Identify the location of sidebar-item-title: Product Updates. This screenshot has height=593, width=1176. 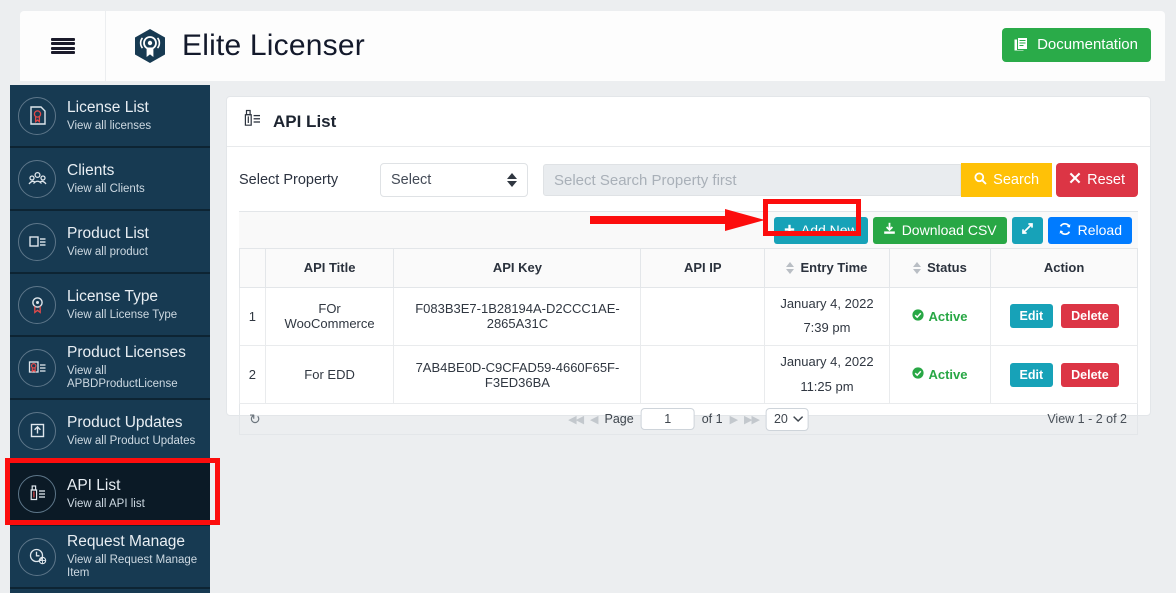
(125, 422).